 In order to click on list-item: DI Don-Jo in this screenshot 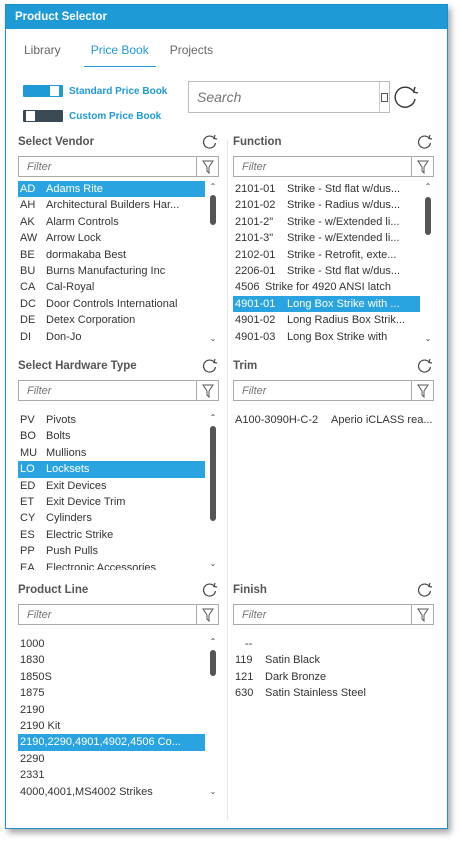, I will do `click(111, 337)`.